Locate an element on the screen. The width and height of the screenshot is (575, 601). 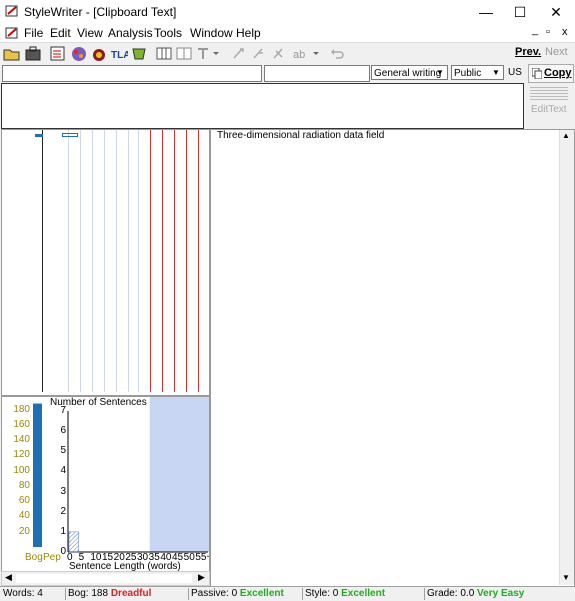
writing-type-select: General writing ▼ is located at coordinates (409, 72).